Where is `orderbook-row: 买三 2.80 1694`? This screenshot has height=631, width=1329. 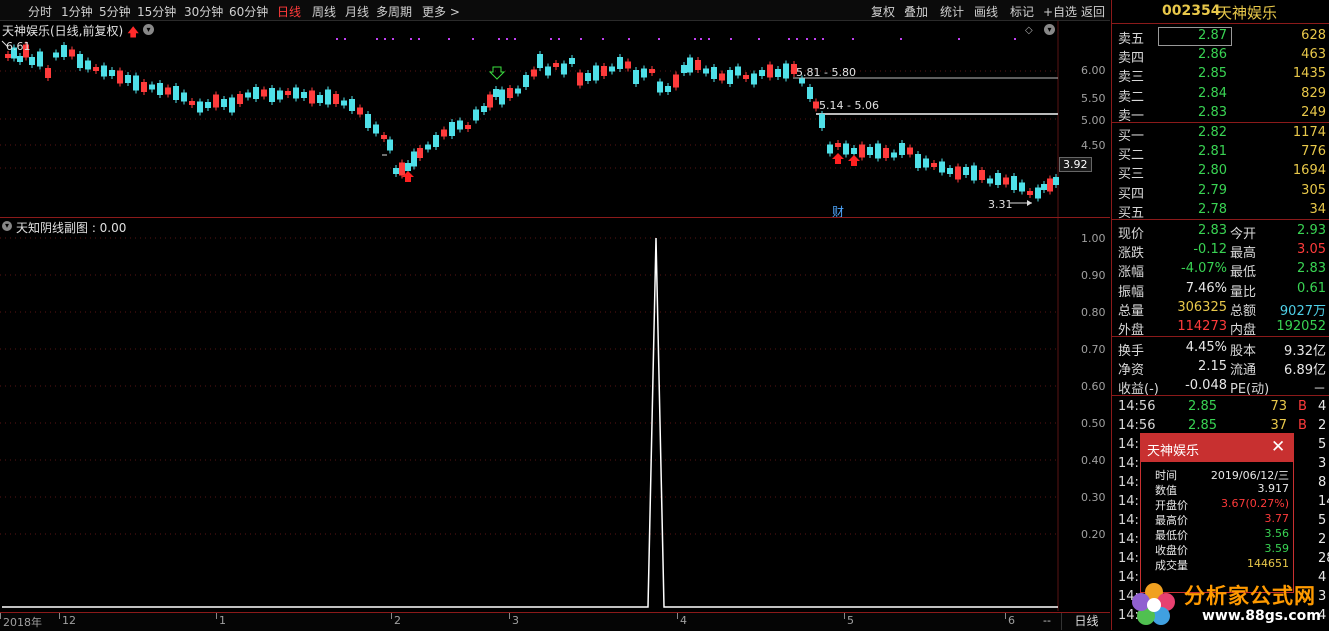 orderbook-row: 买三 2.80 1694 is located at coordinates (1220, 172).